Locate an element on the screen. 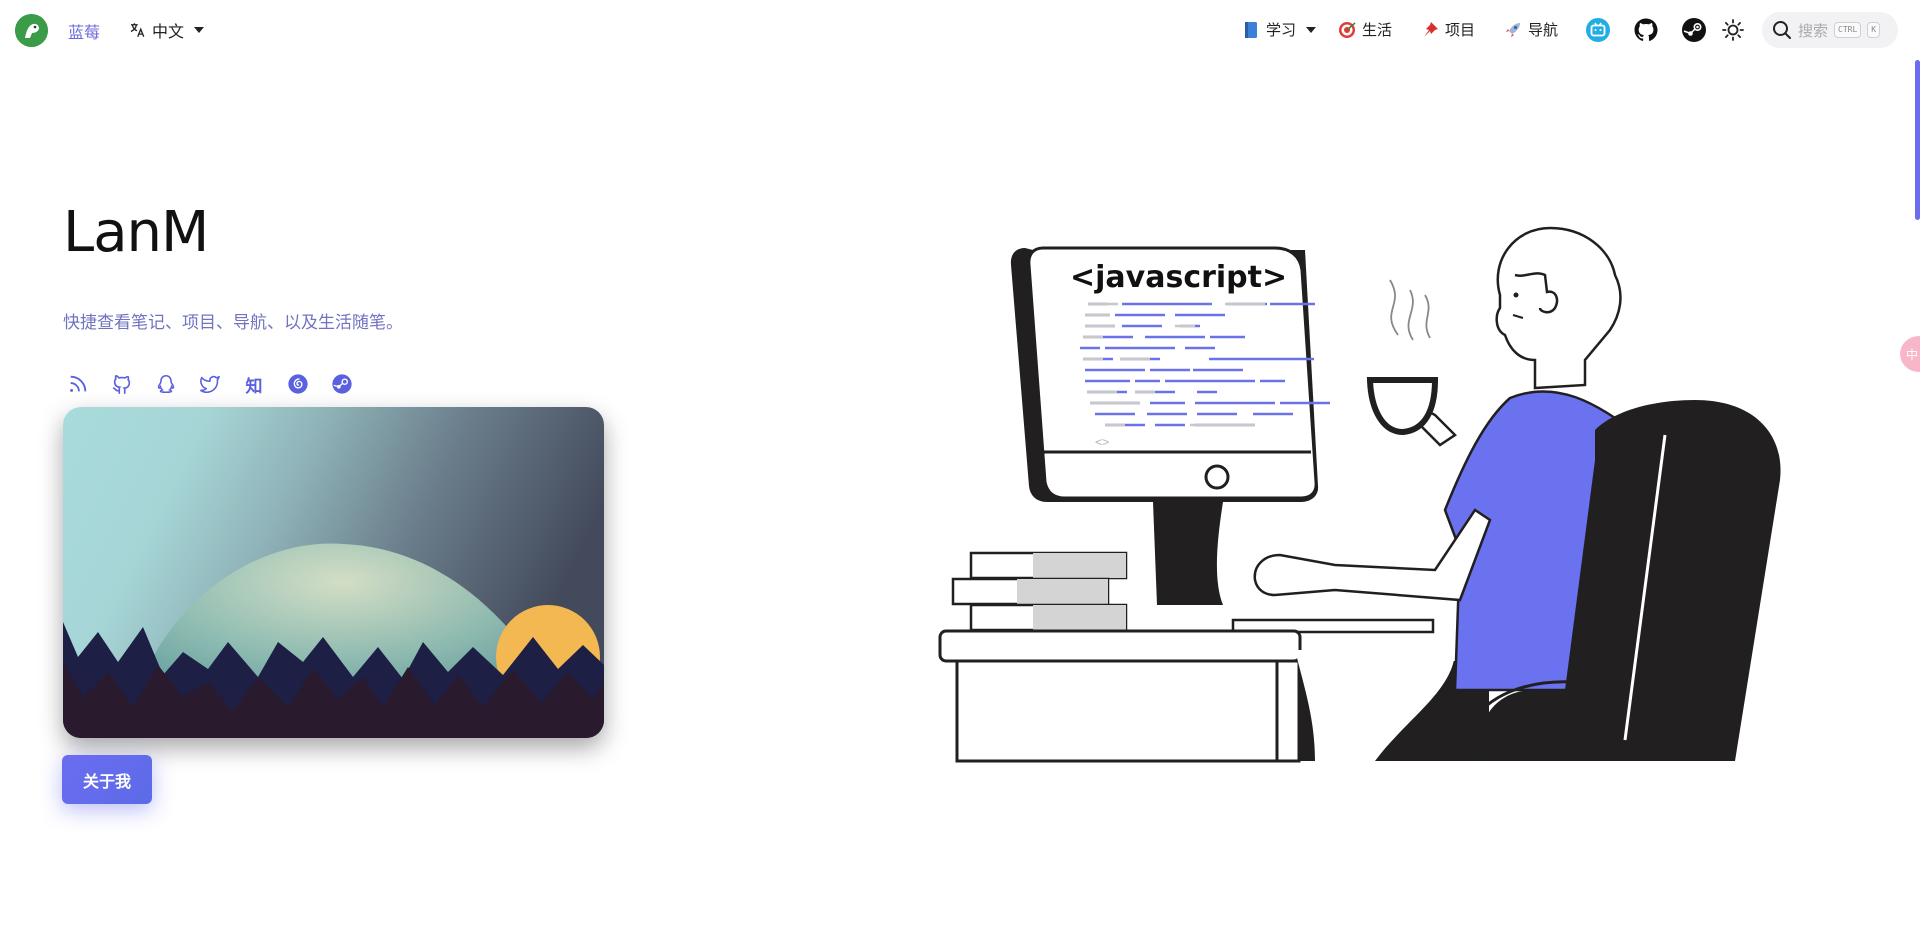 Image resolution: width=1920 pixels, height=936 pixels. theme-toggle-icon is located at coordinates (1733, 30).